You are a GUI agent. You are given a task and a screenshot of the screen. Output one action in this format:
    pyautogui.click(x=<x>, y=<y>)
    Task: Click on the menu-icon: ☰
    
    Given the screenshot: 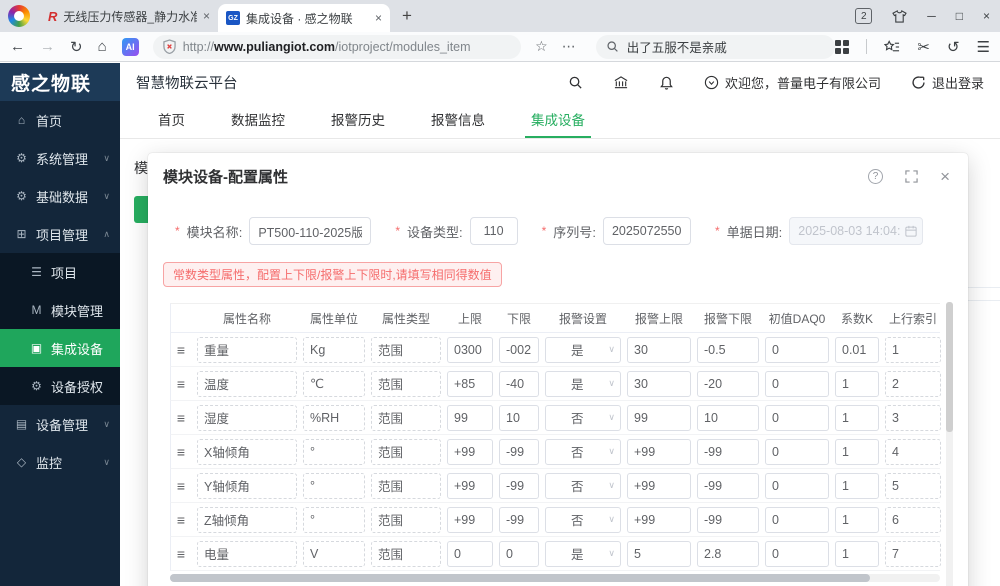 What is the action you would take?
    pyautogui.click(x=983, y=47)
    